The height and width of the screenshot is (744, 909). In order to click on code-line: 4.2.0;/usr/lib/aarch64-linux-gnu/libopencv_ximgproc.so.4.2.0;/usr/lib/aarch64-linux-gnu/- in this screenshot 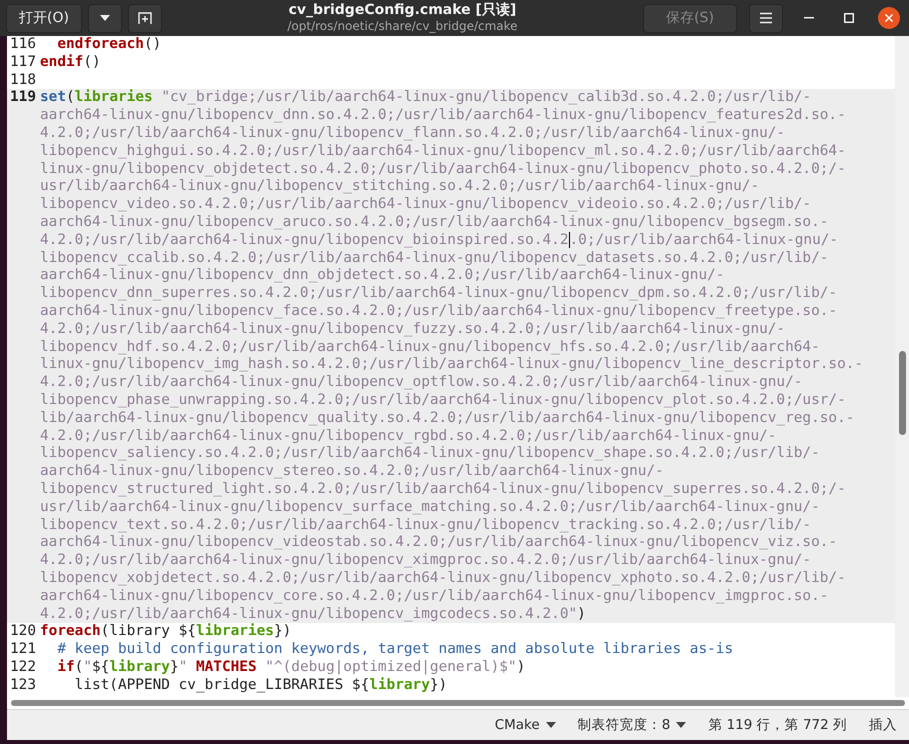, I will do `click(426, 561)`.